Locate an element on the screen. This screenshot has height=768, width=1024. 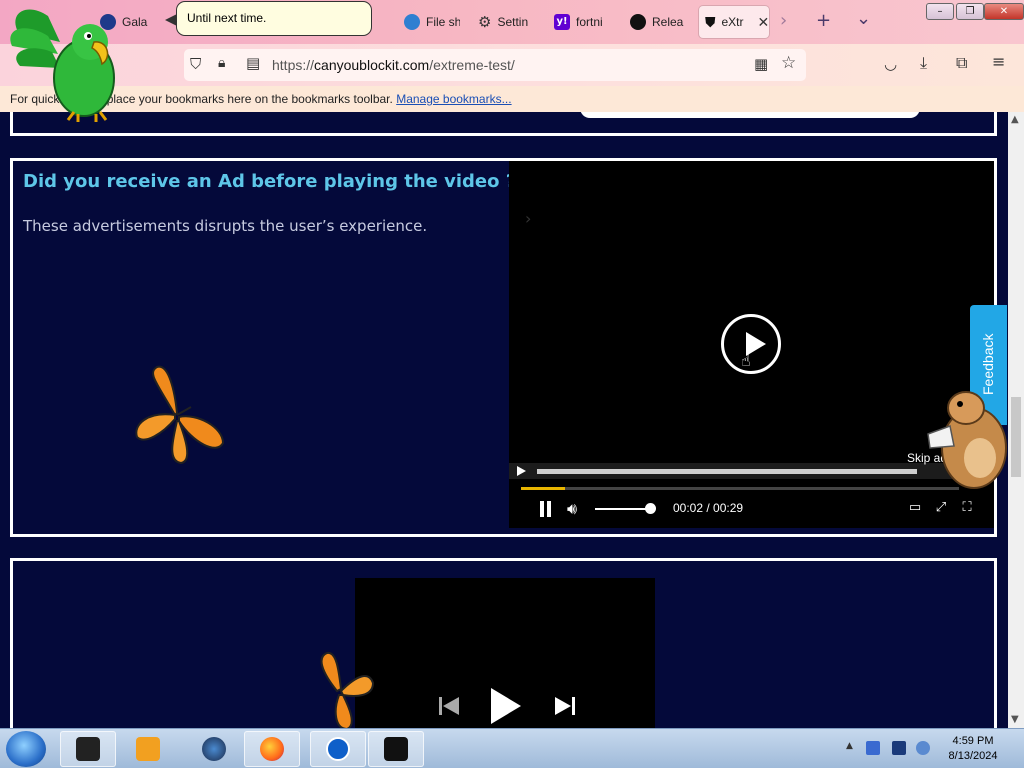
media-player-icon is located at coordinates (148, 749).